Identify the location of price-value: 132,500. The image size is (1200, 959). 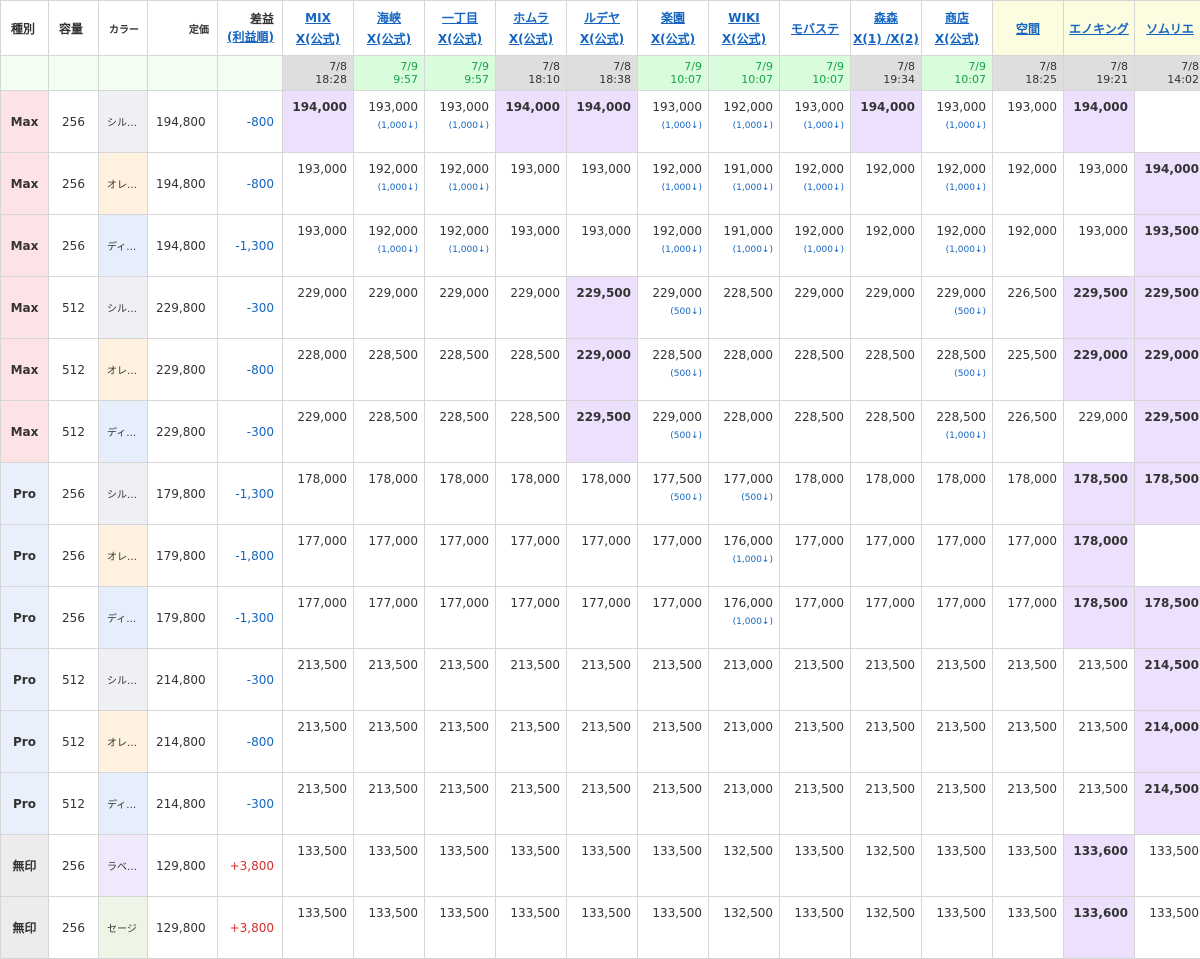
(883, 851).